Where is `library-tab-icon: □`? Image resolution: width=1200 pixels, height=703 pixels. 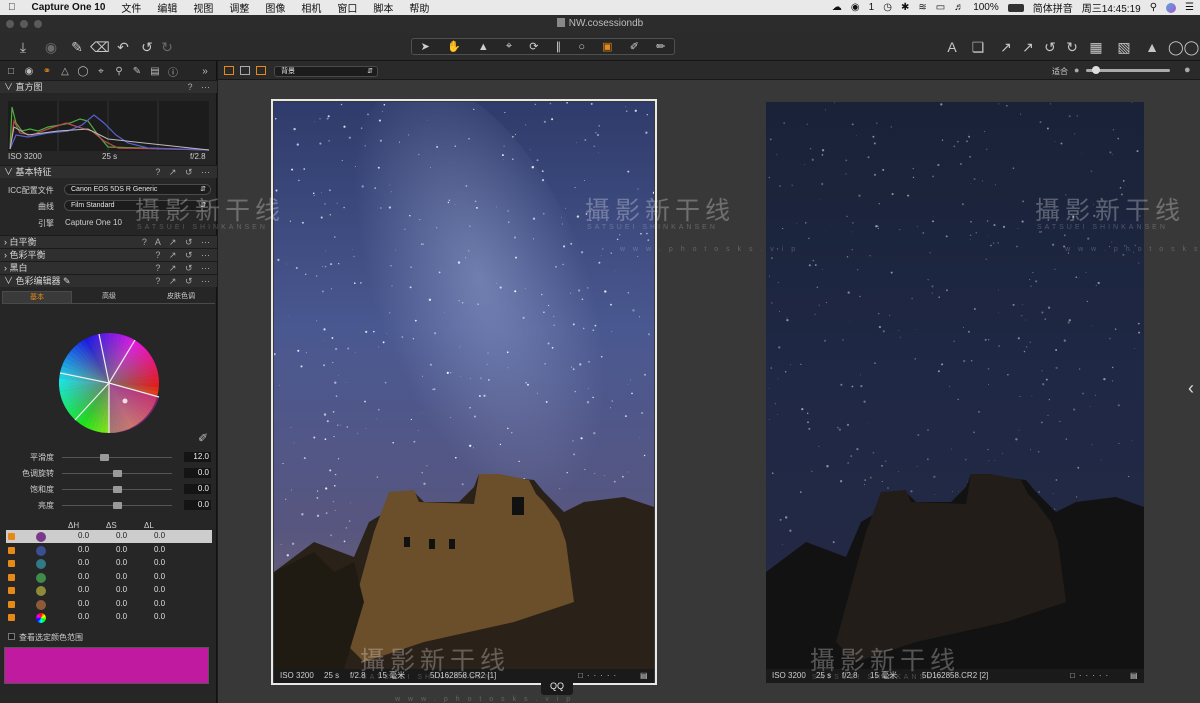 library-tab-icon: □ is located at coordinates (11, 71).